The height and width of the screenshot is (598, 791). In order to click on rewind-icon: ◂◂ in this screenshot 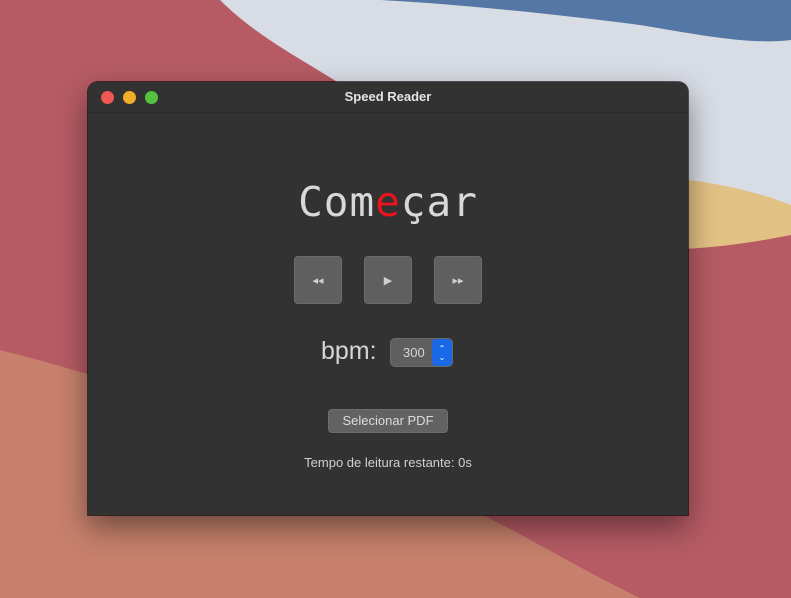, I will do `click(318, 280)`.